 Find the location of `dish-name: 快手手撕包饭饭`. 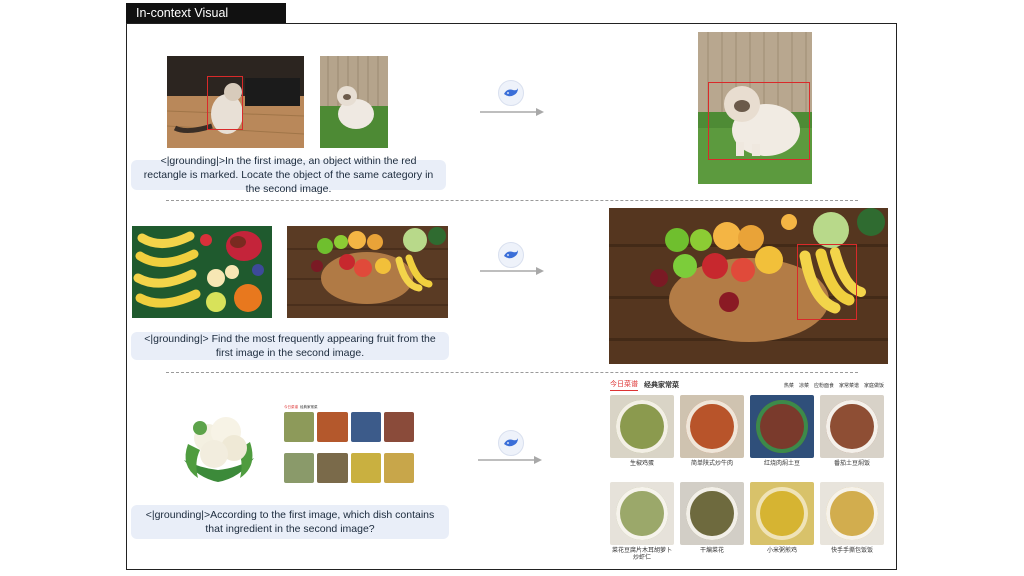

dish-name: 快手手撕包饭饭 is located at coordinates (851, 551).